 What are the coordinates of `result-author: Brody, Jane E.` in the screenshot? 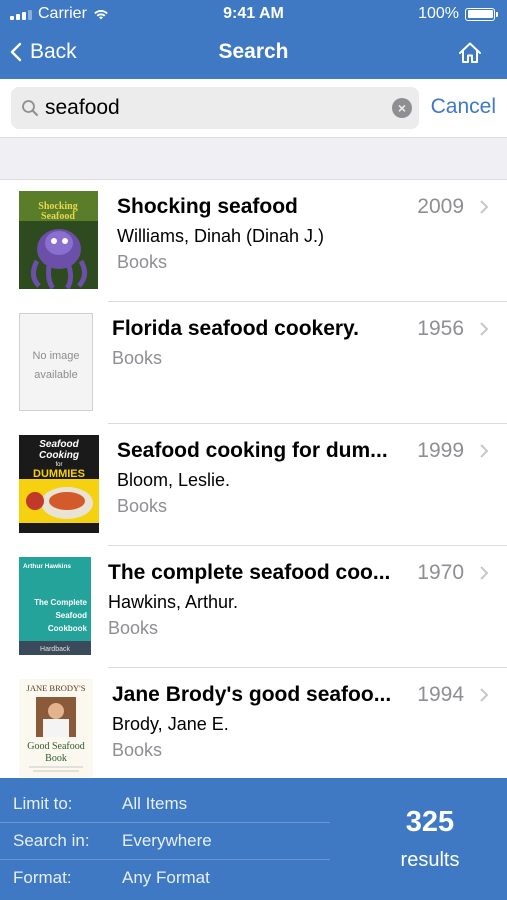 It's located at (170, 724).